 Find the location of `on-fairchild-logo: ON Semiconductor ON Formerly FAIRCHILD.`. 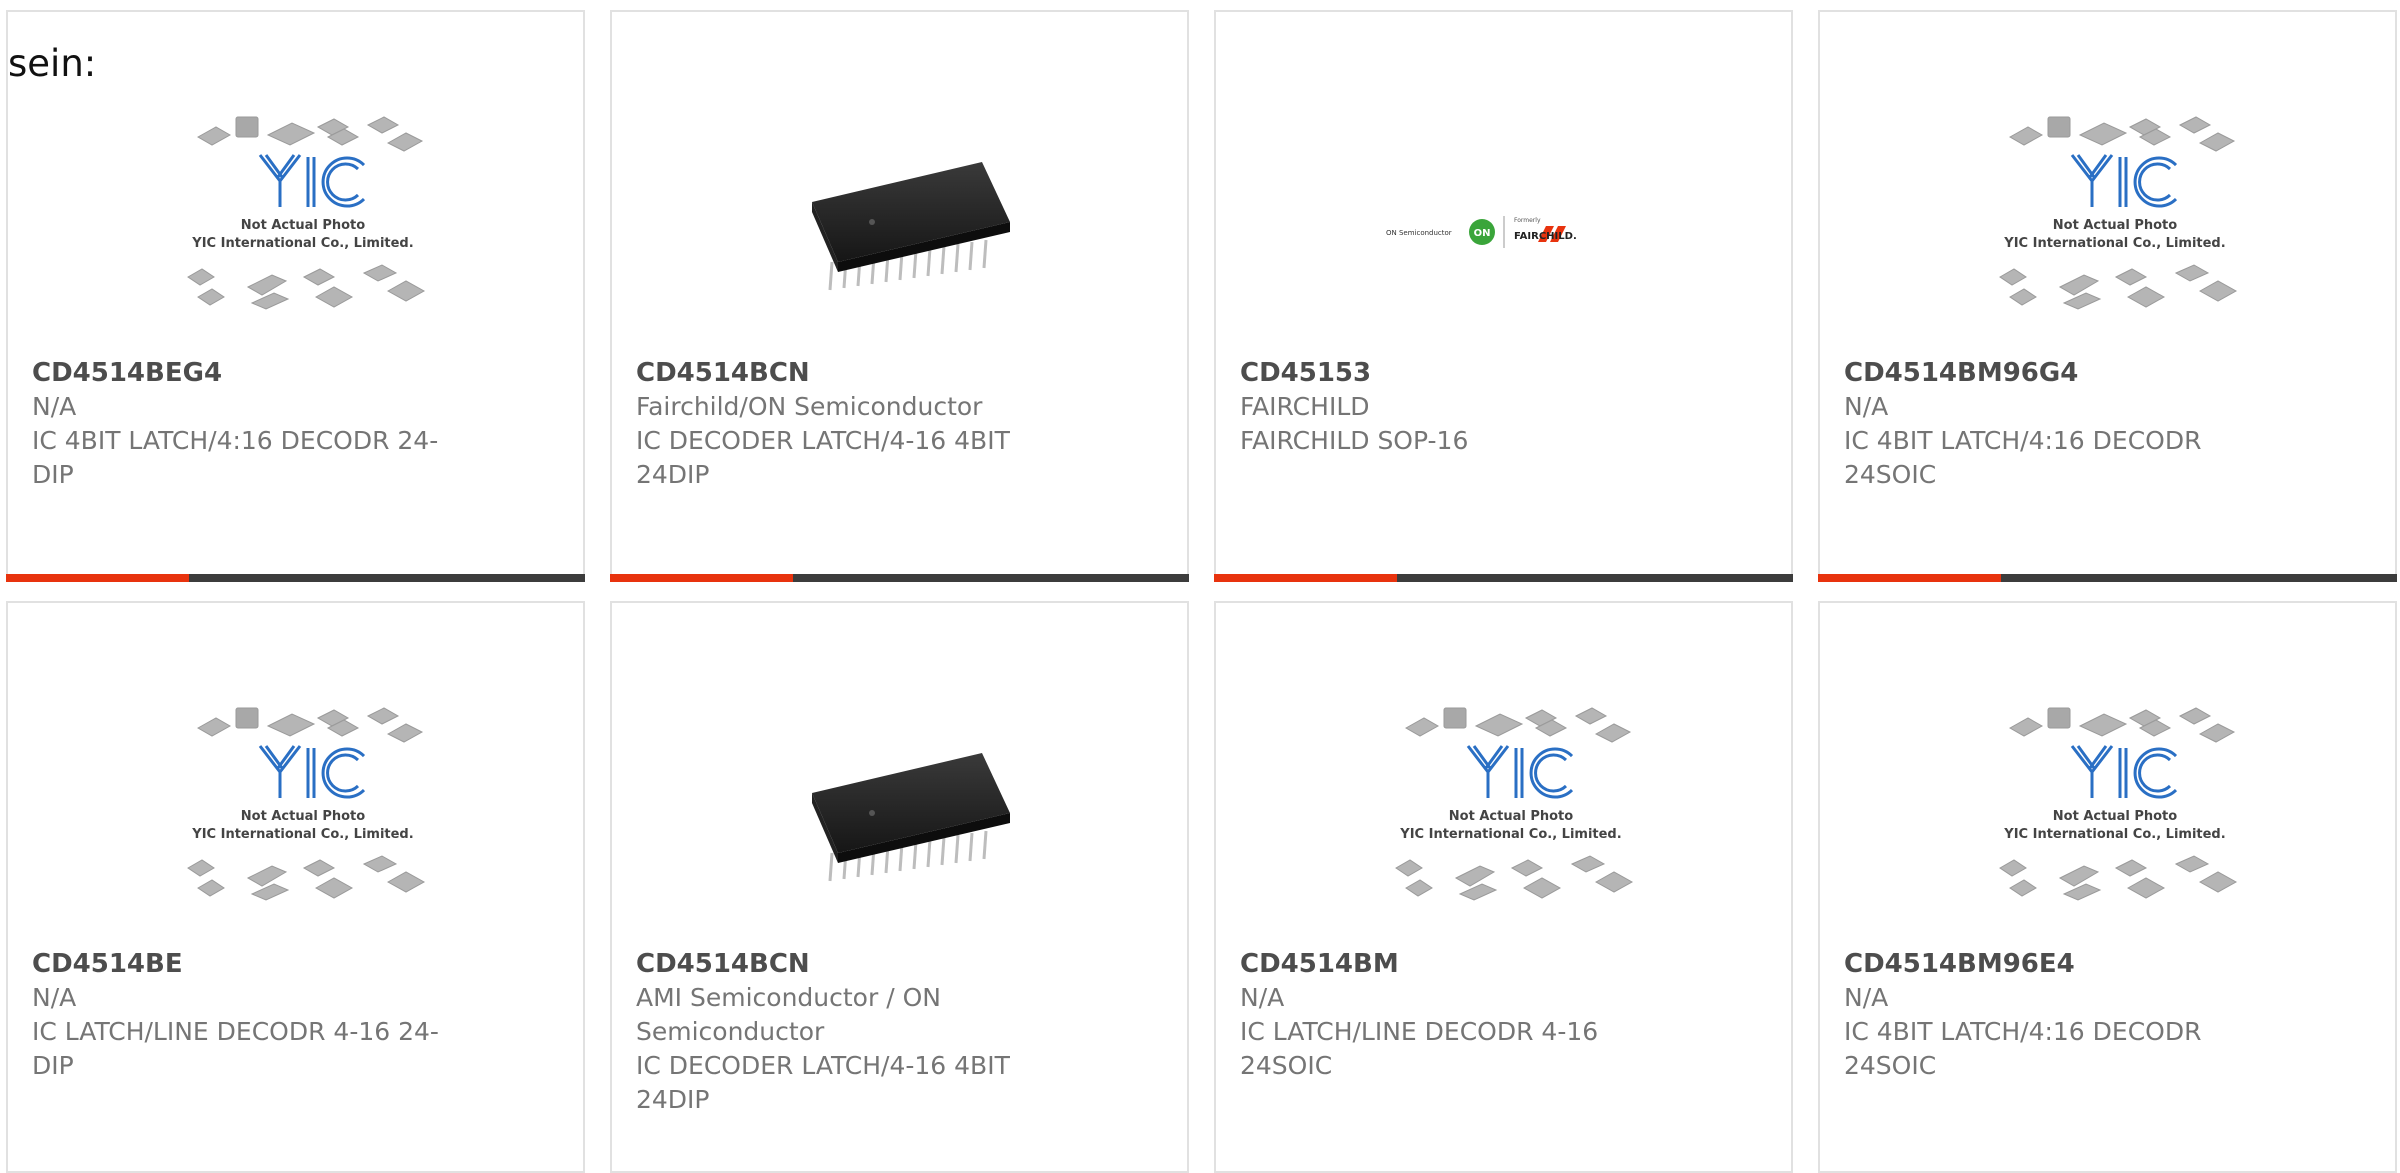

on-fairchild-logo: ON Semiconductor ON Formerly FAIRCHILD. is located at coordinates (1481, 232).